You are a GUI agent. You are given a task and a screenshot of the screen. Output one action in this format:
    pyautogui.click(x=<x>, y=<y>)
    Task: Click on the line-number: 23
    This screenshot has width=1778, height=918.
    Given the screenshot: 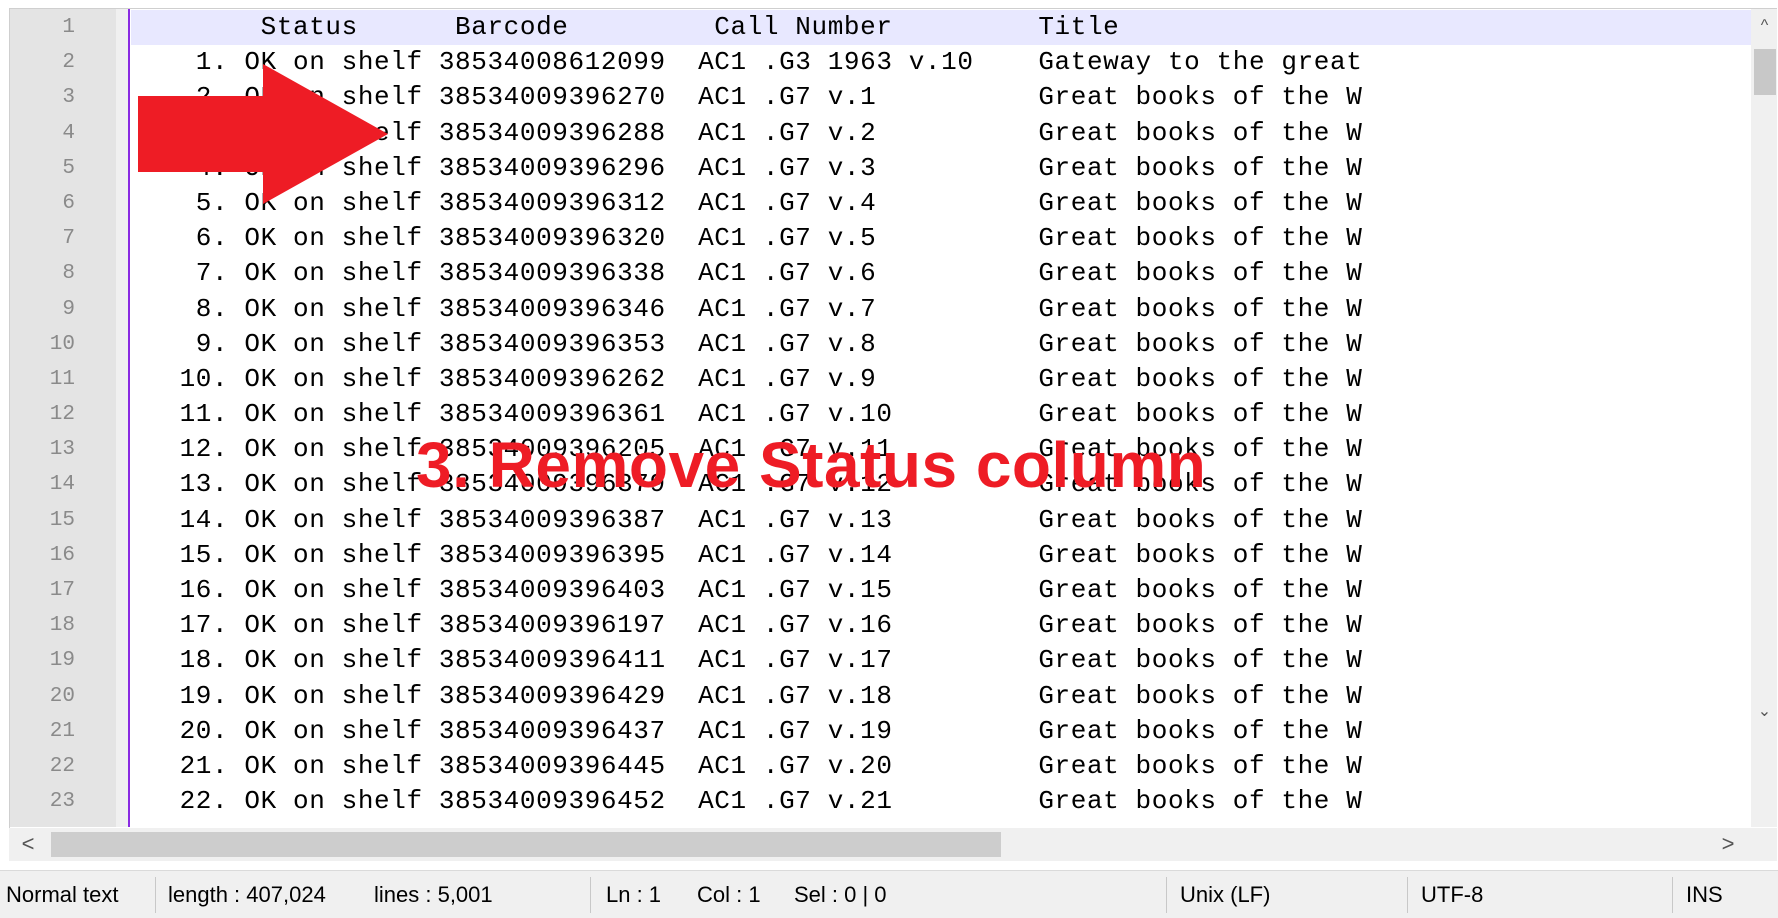 What is the action you would take?
    pyautogui.click(x=62, y=802)
    